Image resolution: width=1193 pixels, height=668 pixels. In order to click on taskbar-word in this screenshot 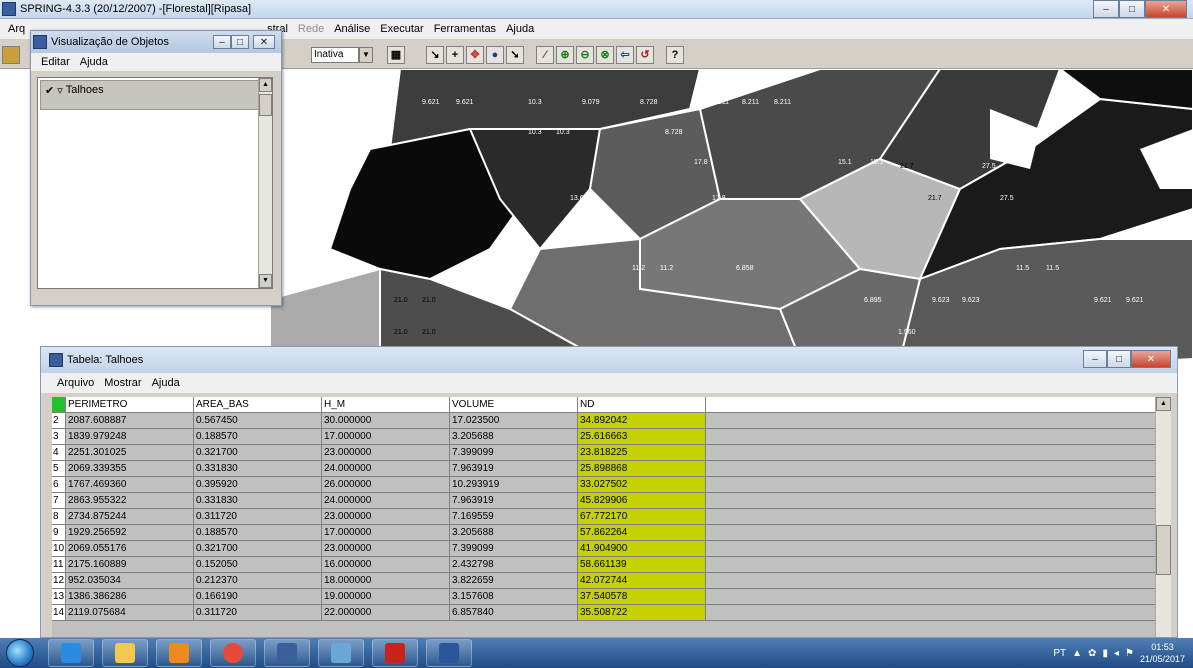, I will do `click(449, 653)`.